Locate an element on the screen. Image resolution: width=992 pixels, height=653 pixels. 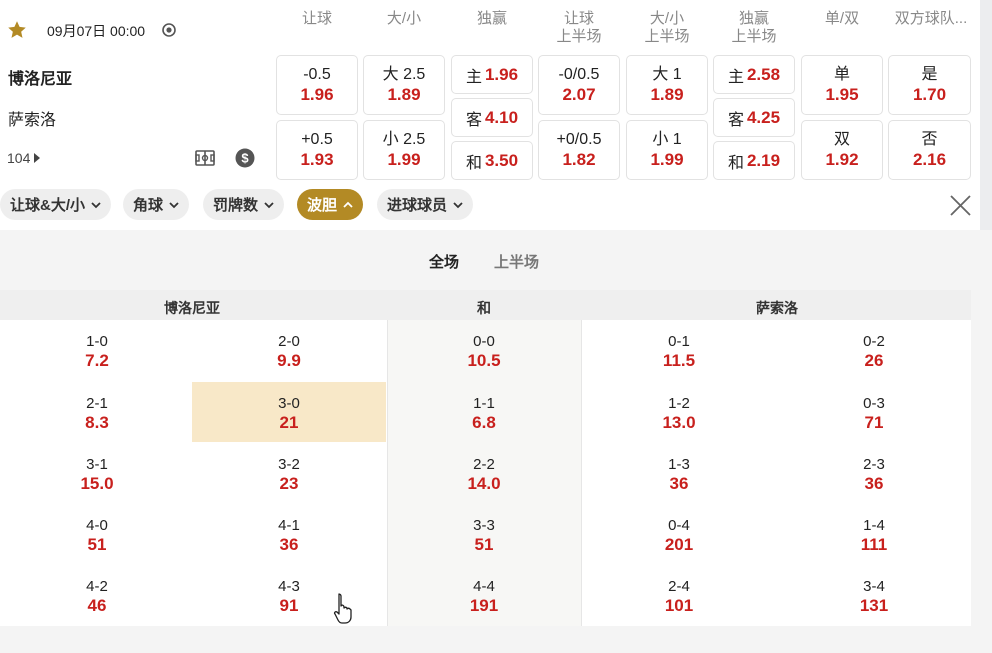
score-cell-1-2: 1-2 13.0 is located at coordinates (679, 412).